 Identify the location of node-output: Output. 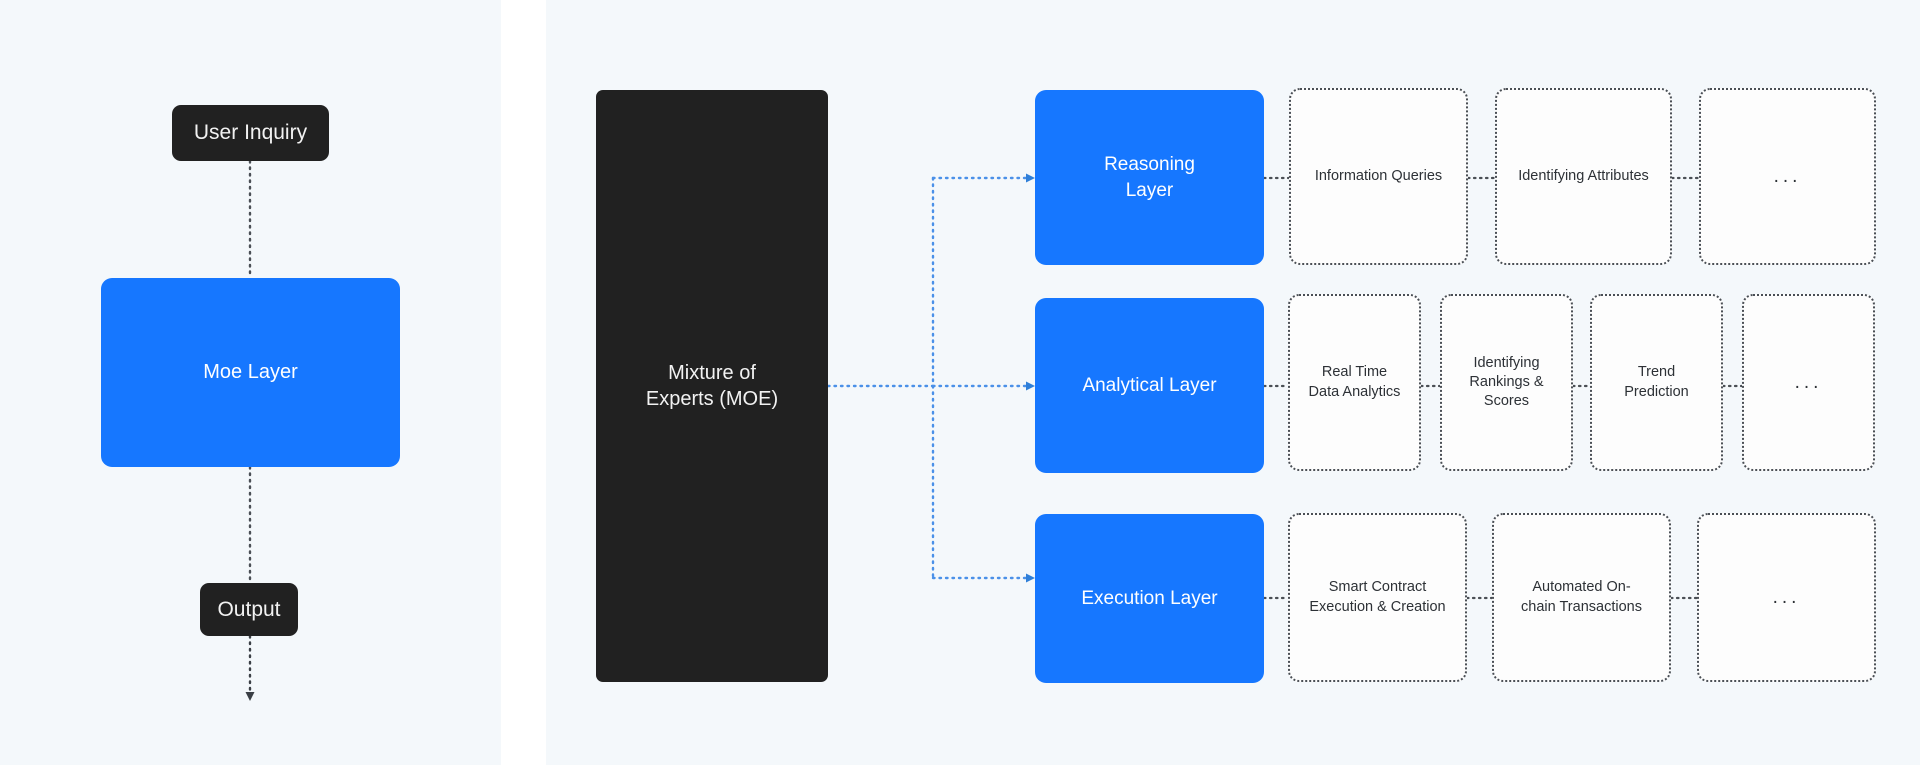
(249, 609).